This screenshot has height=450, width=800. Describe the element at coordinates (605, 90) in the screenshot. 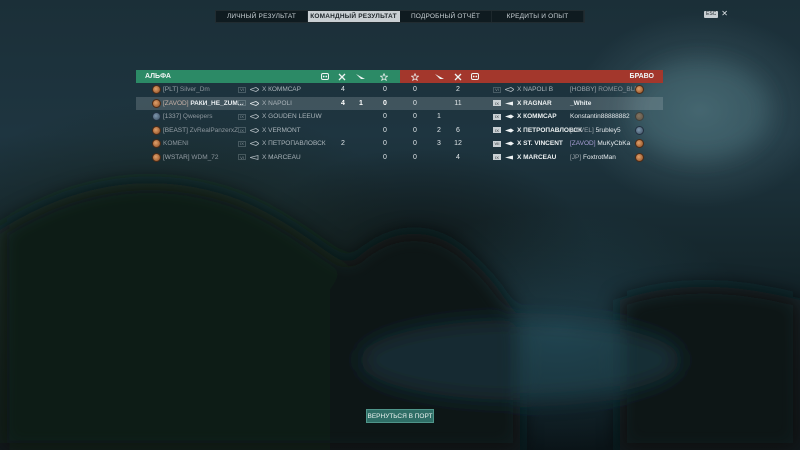

I see `bravo-player-name: [HOBBY] ROMEO_BLR` at that location.